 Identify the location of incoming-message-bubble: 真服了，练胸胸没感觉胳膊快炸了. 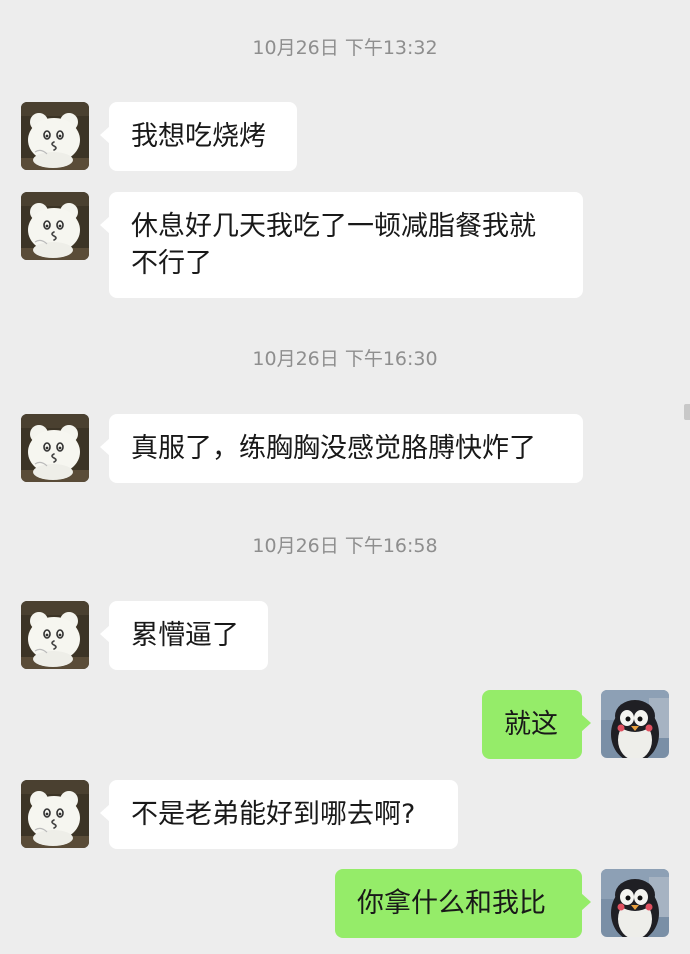
(341, 448).